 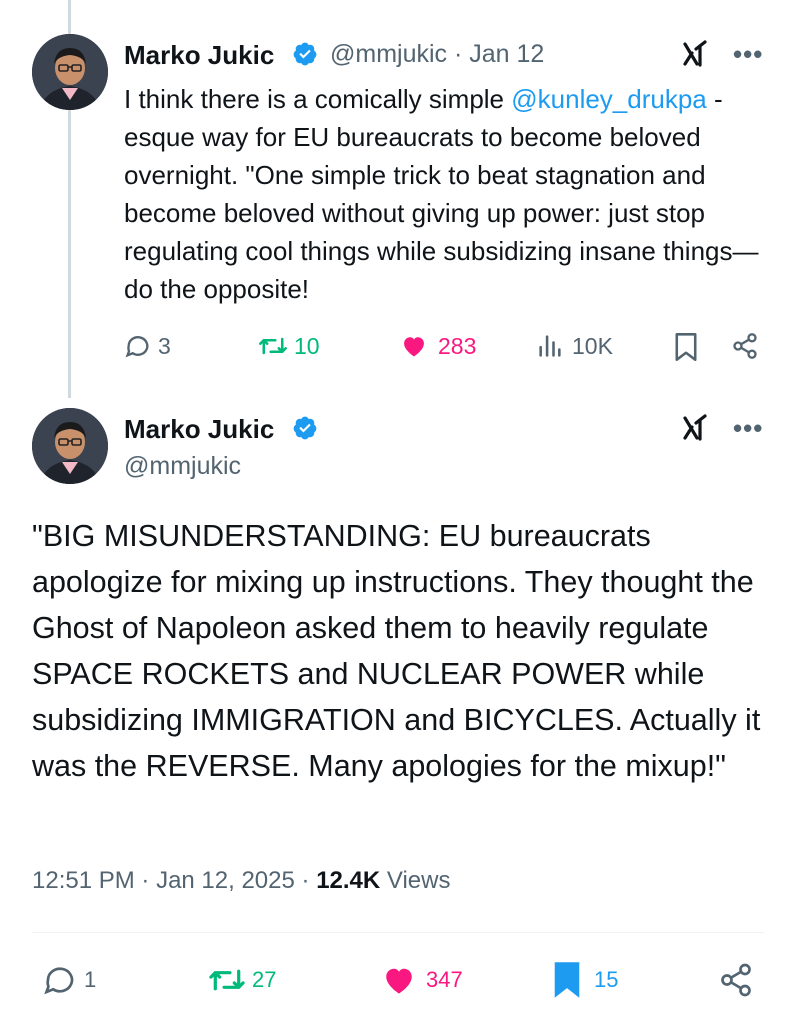 I want to click on divider, so click(x=398, y=932).